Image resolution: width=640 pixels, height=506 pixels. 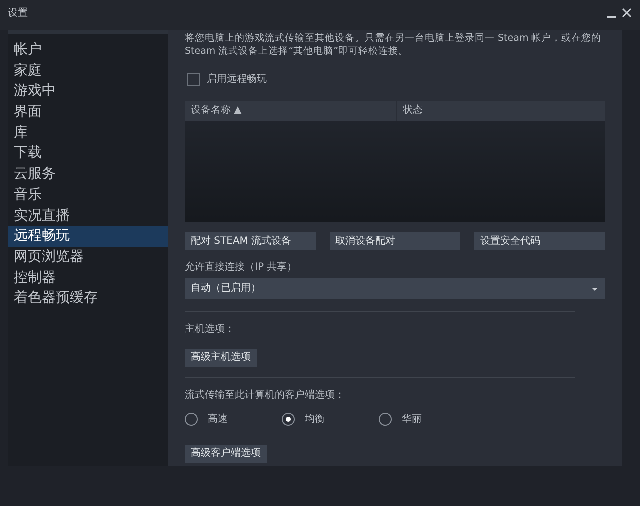 I want to click on connection-dropdown: 自动（已启用）, so click(x=395, y=288).